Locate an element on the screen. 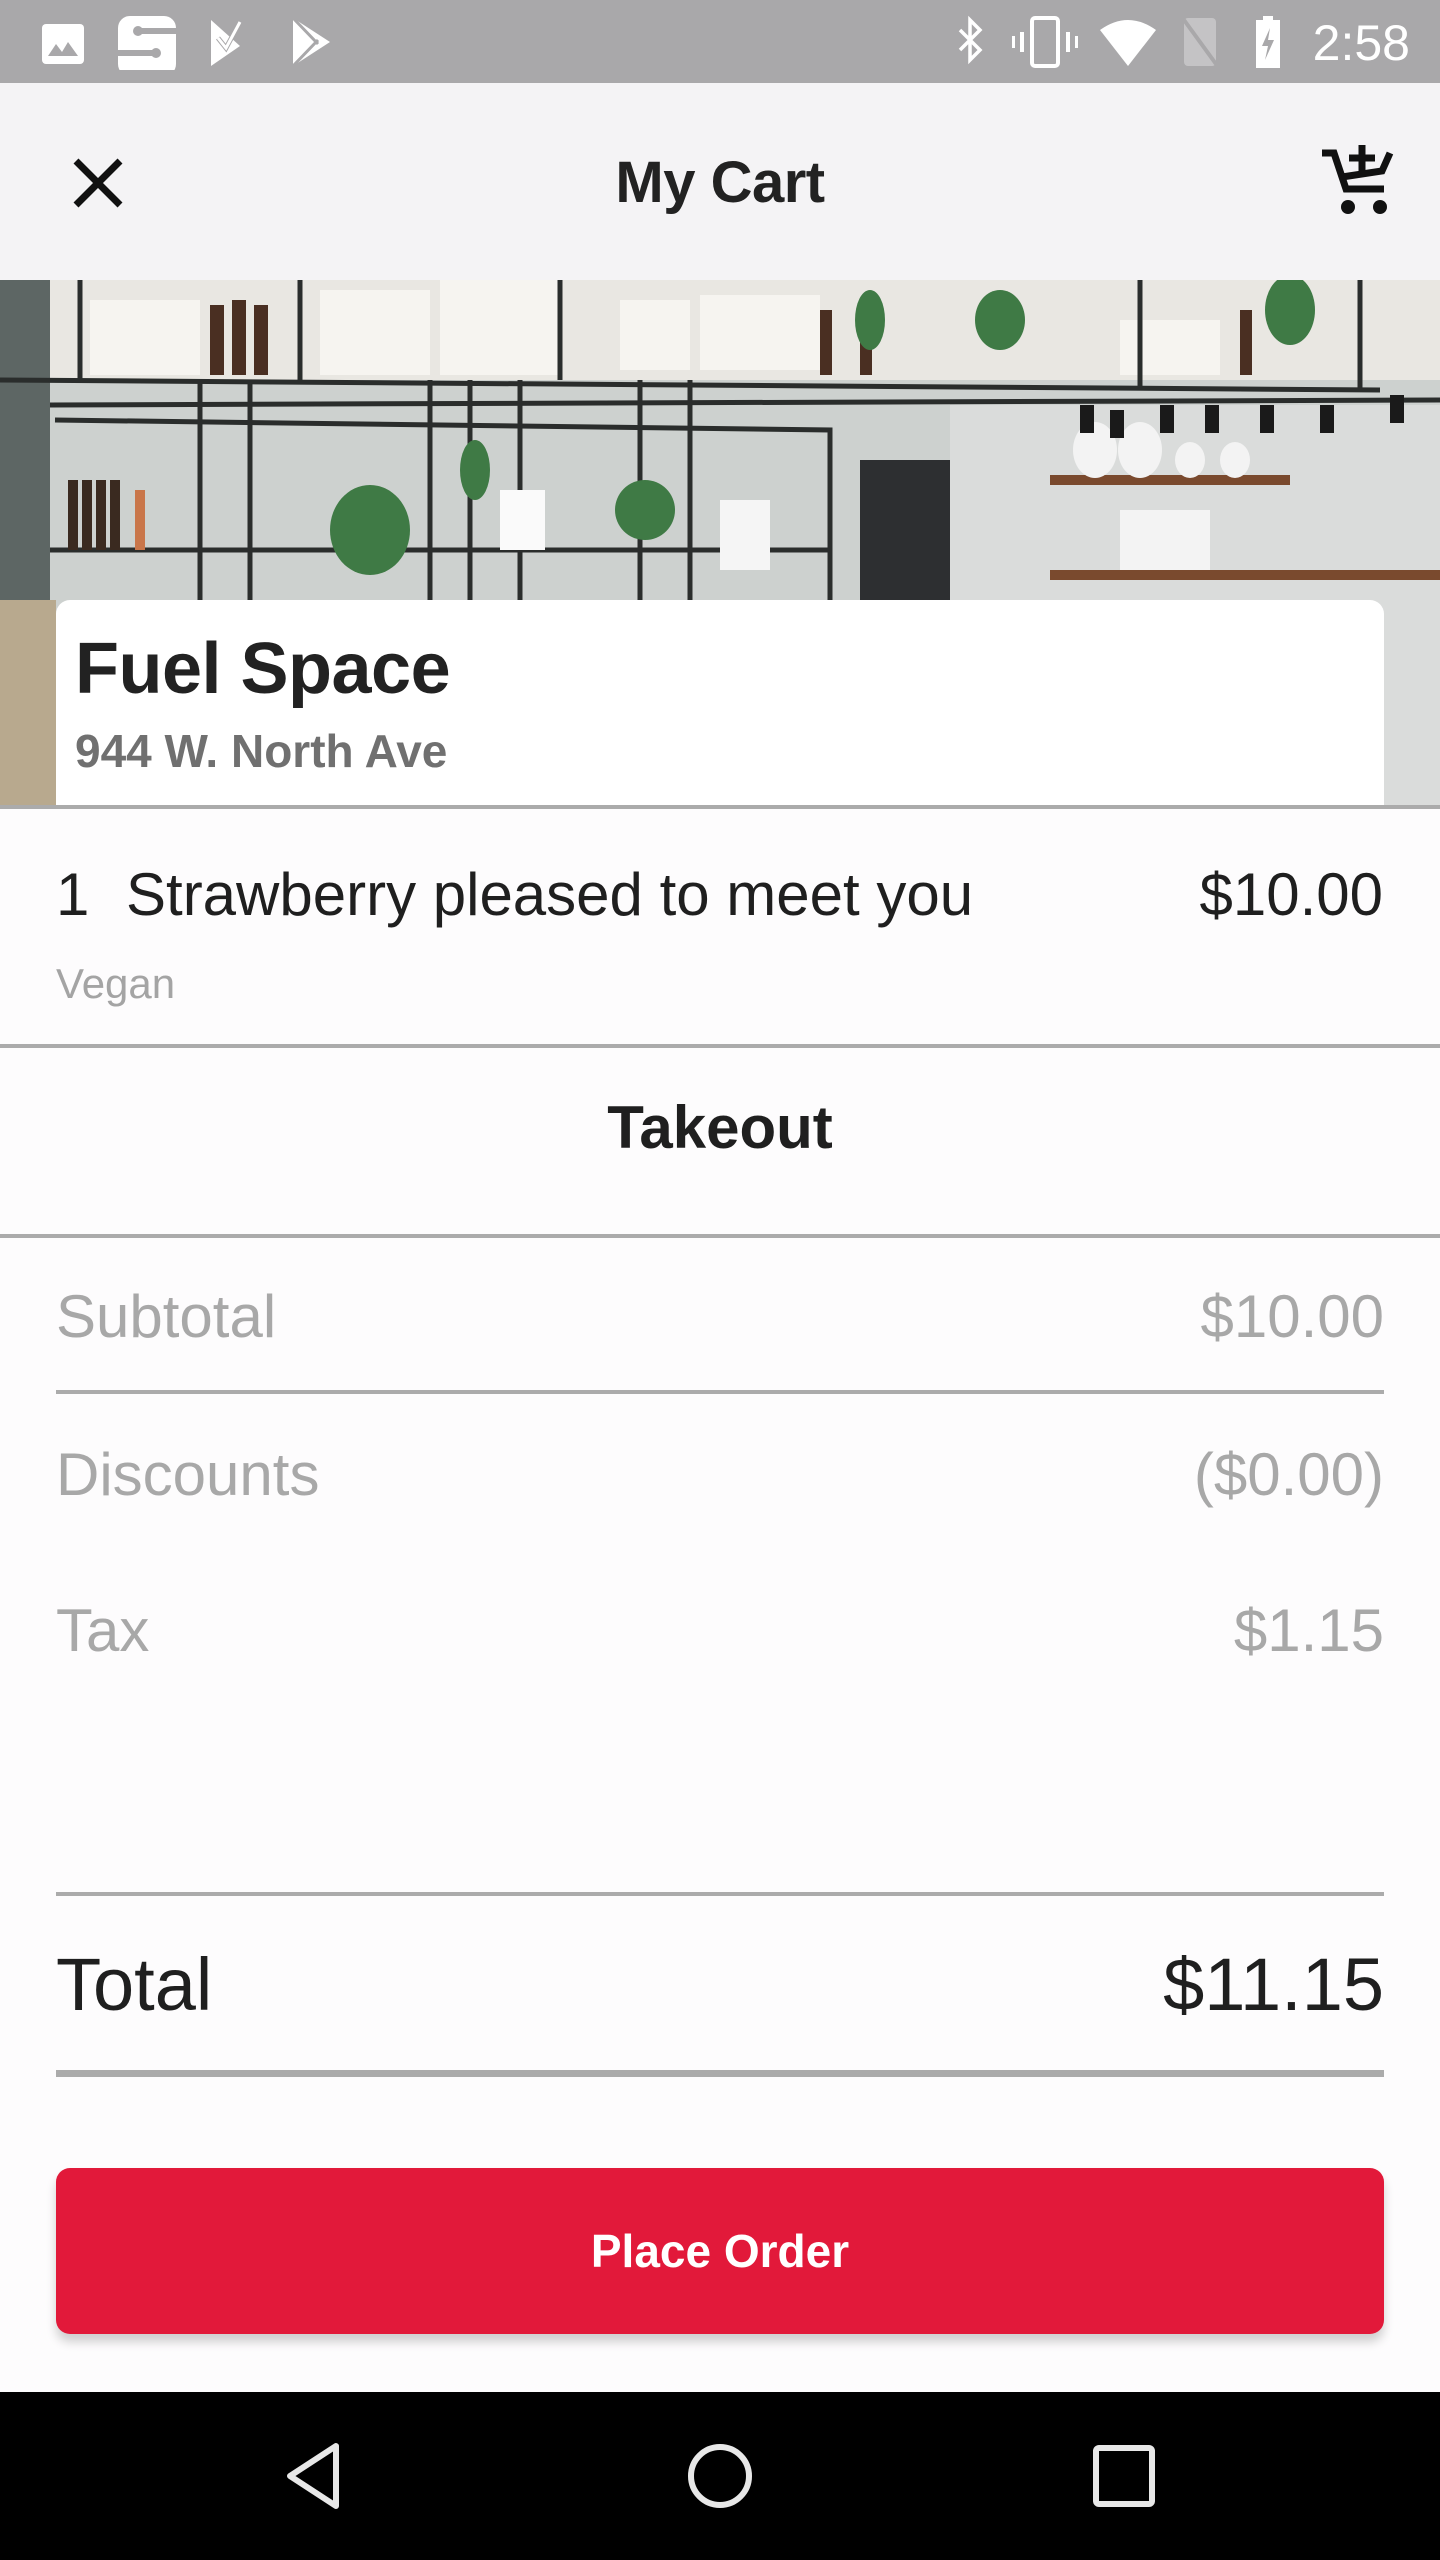 This screenshot has height=2560, width=1440. home-icon is located at coordinates (720, 2476).